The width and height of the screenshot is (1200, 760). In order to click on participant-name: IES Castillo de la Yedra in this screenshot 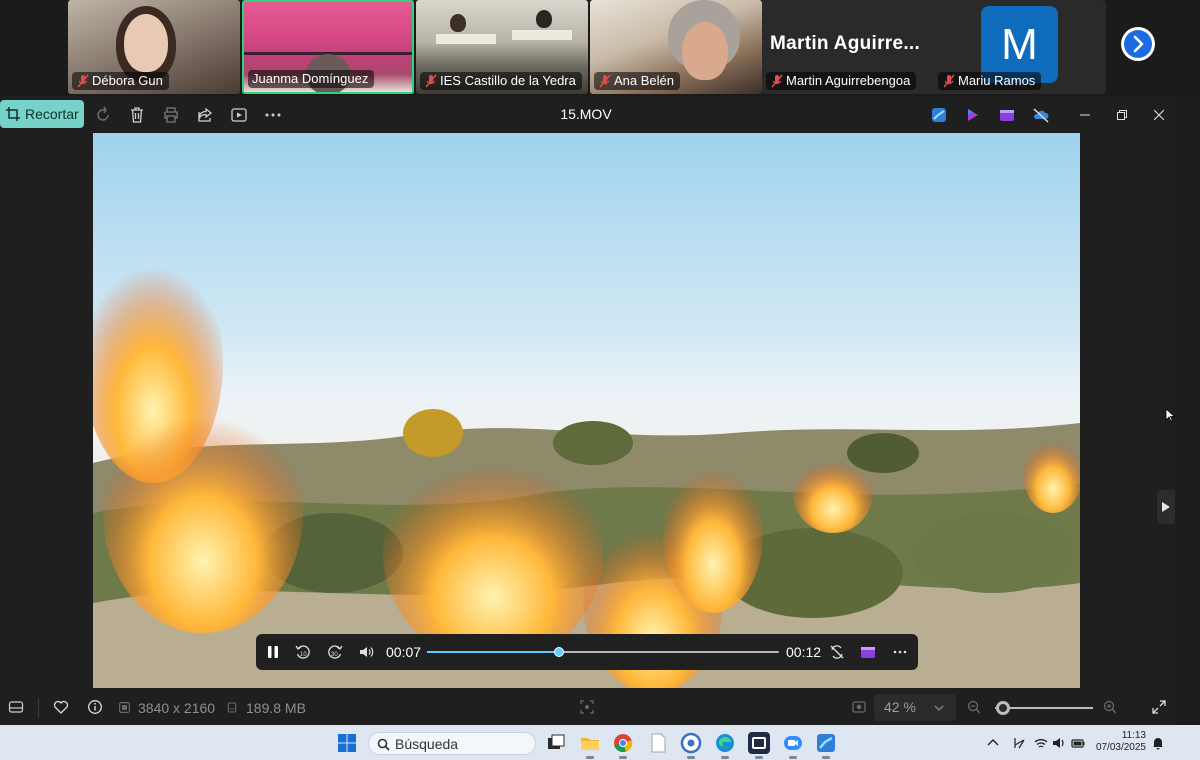, I will do `click(501, 81)`.